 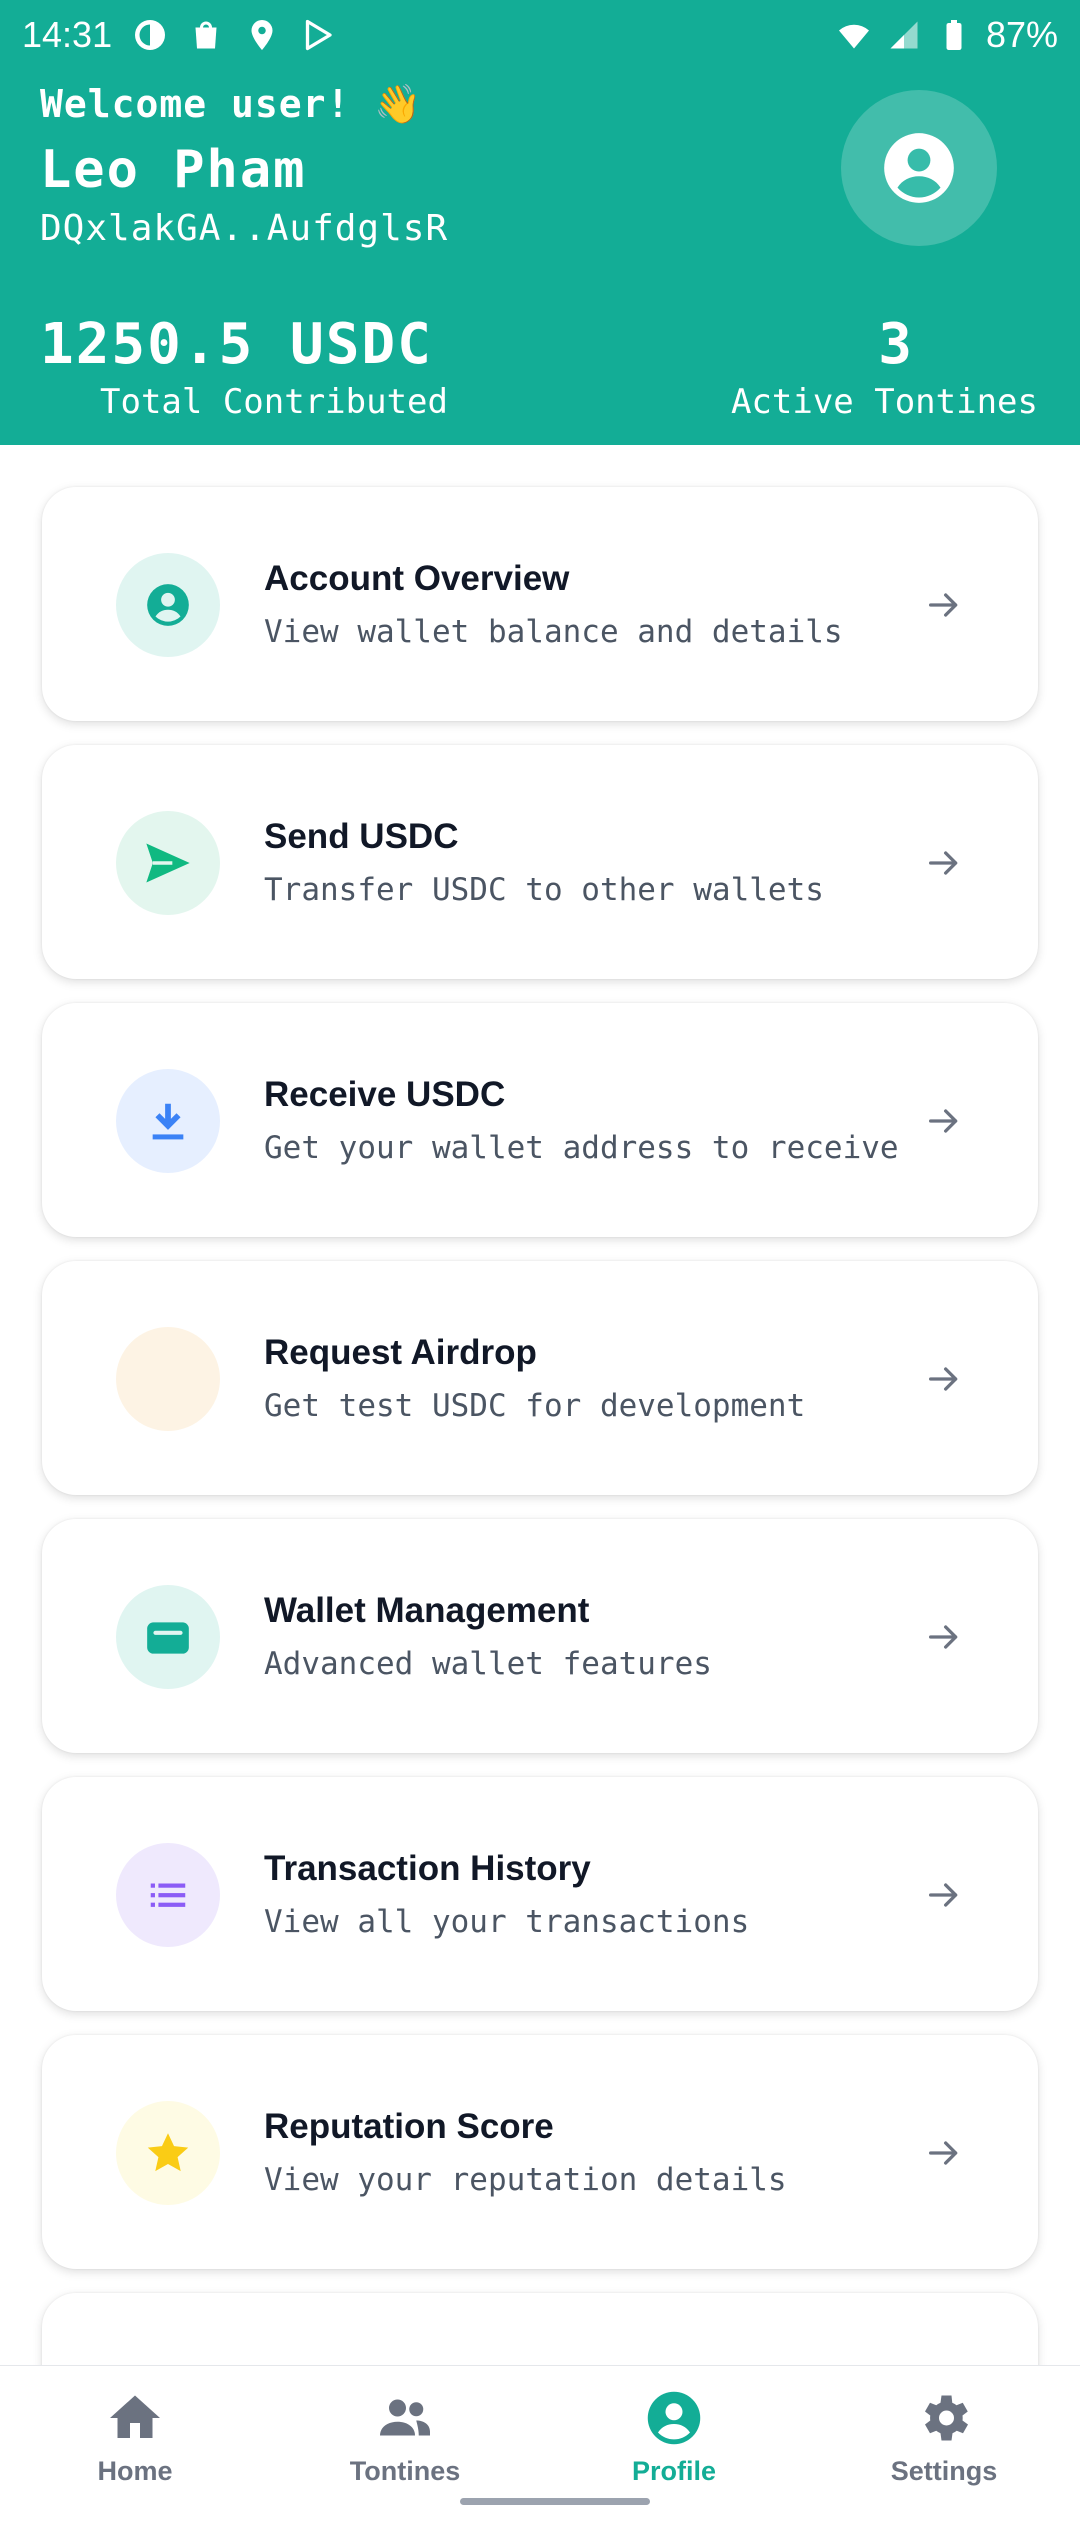 What do you see at coordinates (895, 344) in the screenshot?
I see `active-tontines-value: 3` at bounding box center [895, 344].